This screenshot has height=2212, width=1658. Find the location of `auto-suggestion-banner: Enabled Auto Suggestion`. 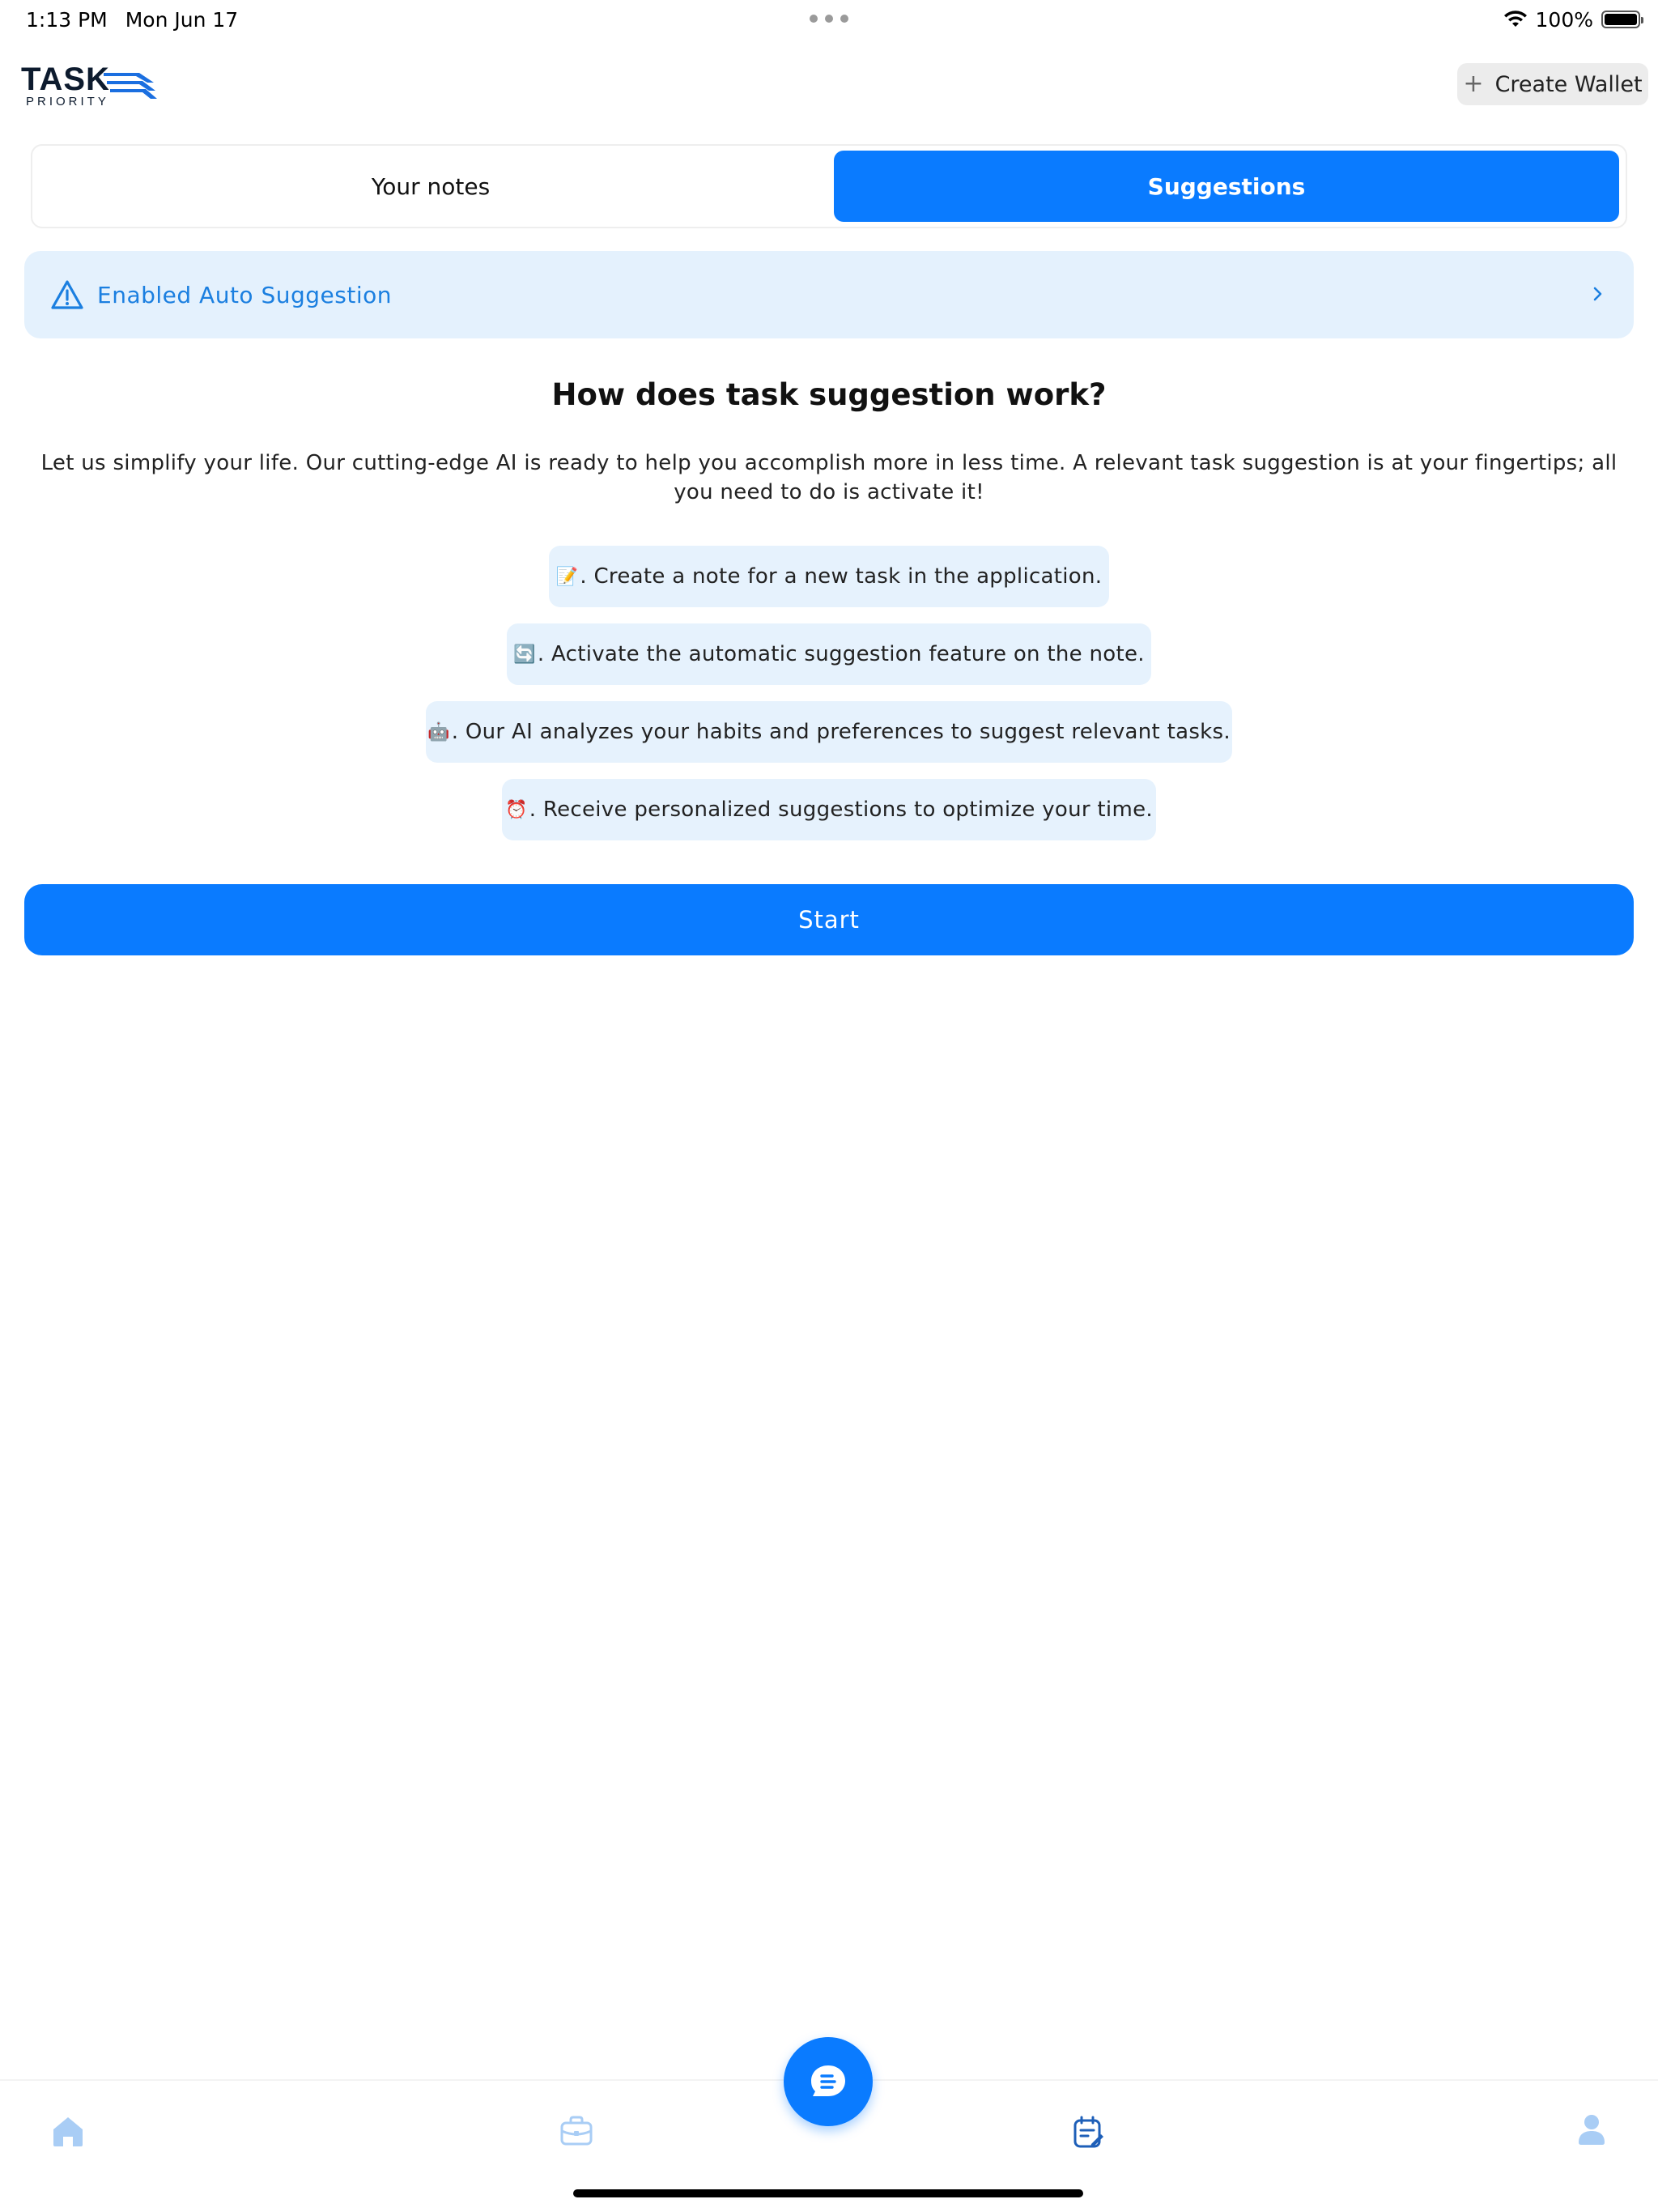

auto-suggestion-banner: Enabled Auto Suggestion is located at coordinates (829, 295).